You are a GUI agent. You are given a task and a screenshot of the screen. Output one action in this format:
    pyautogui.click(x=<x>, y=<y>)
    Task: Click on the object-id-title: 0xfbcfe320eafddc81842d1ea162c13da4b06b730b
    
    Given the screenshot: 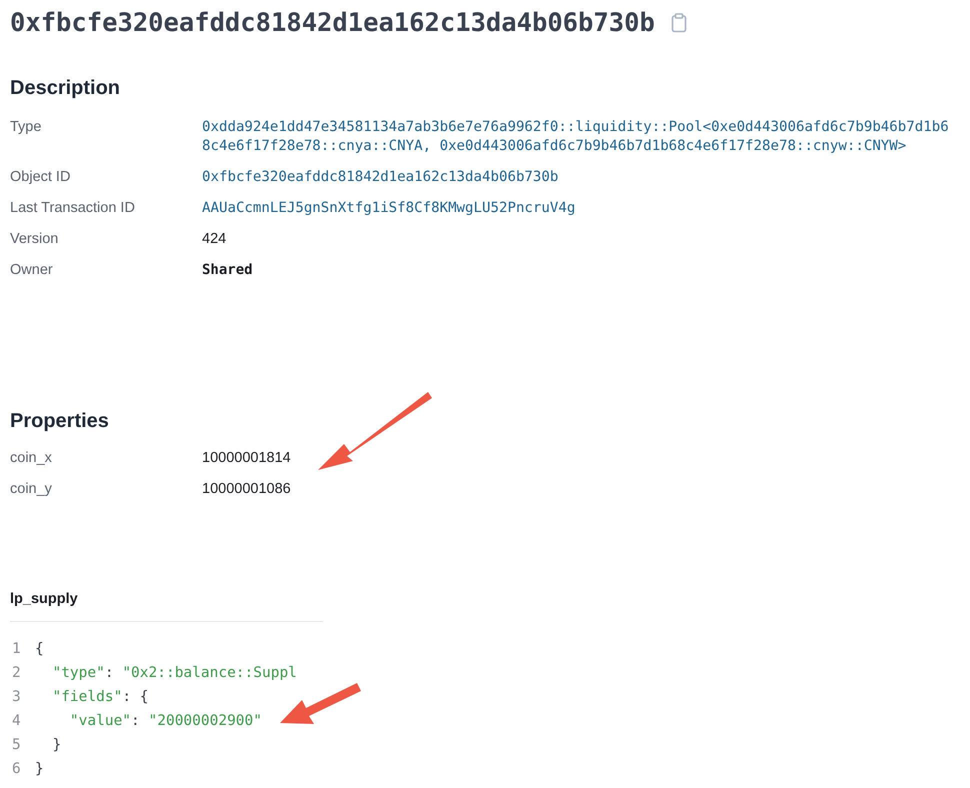 What is the action you would take?
    pyautogui.click(x=332, y=23)
    